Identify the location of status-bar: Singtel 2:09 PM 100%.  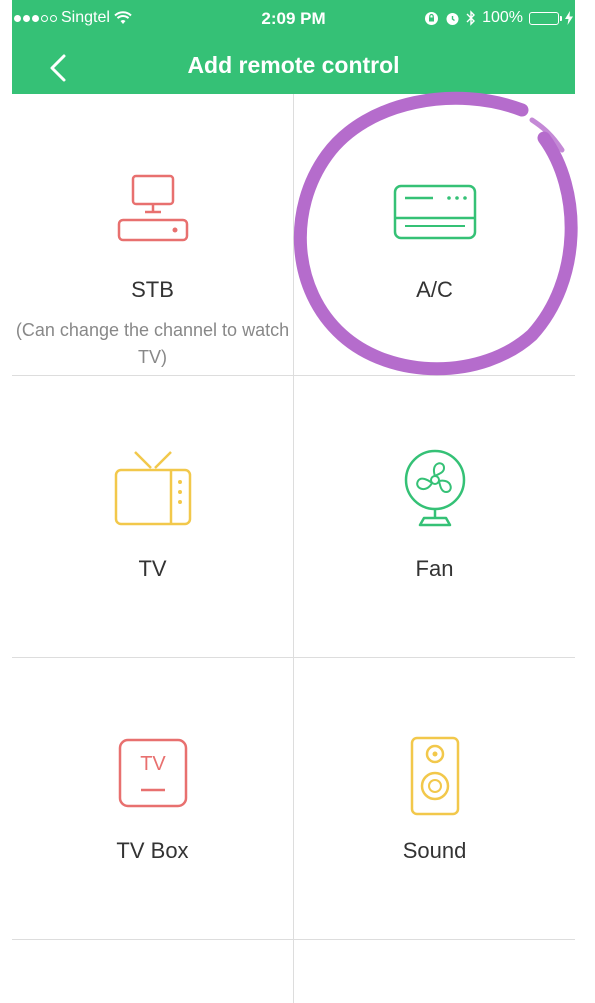
(293, 20).